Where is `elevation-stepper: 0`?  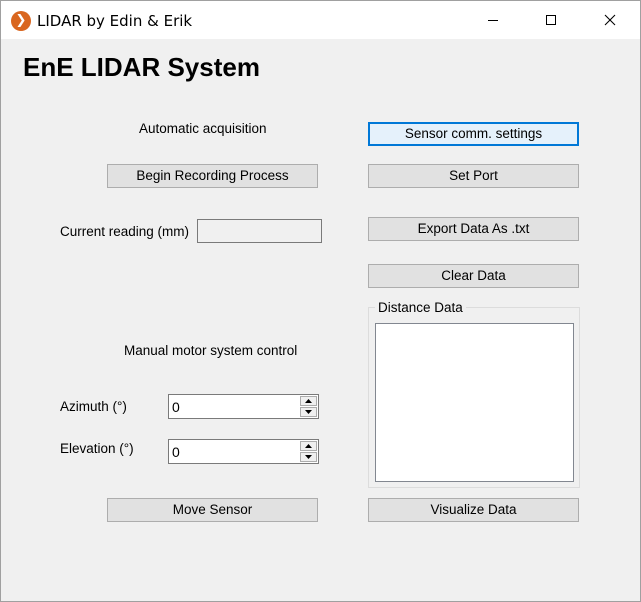 elevation-stepper: 0 is located at coordinates (243, 451).